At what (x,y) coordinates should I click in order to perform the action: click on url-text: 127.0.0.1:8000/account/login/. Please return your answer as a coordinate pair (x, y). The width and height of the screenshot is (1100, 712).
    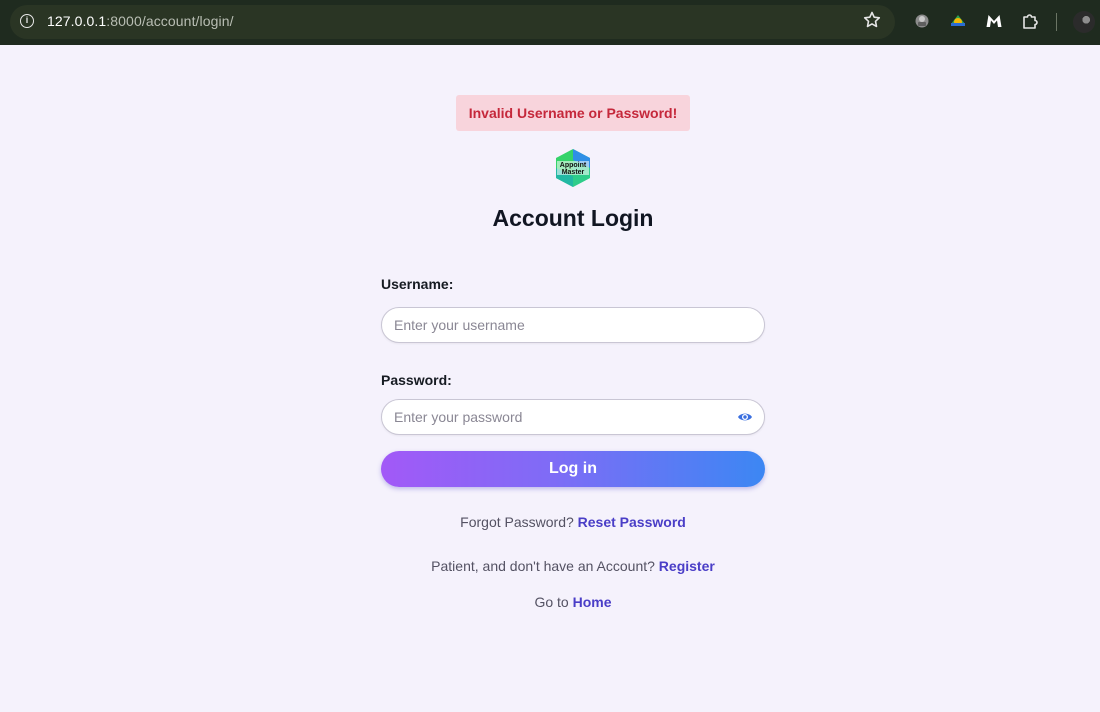
    Looking at the image, I should click on (140, 21).